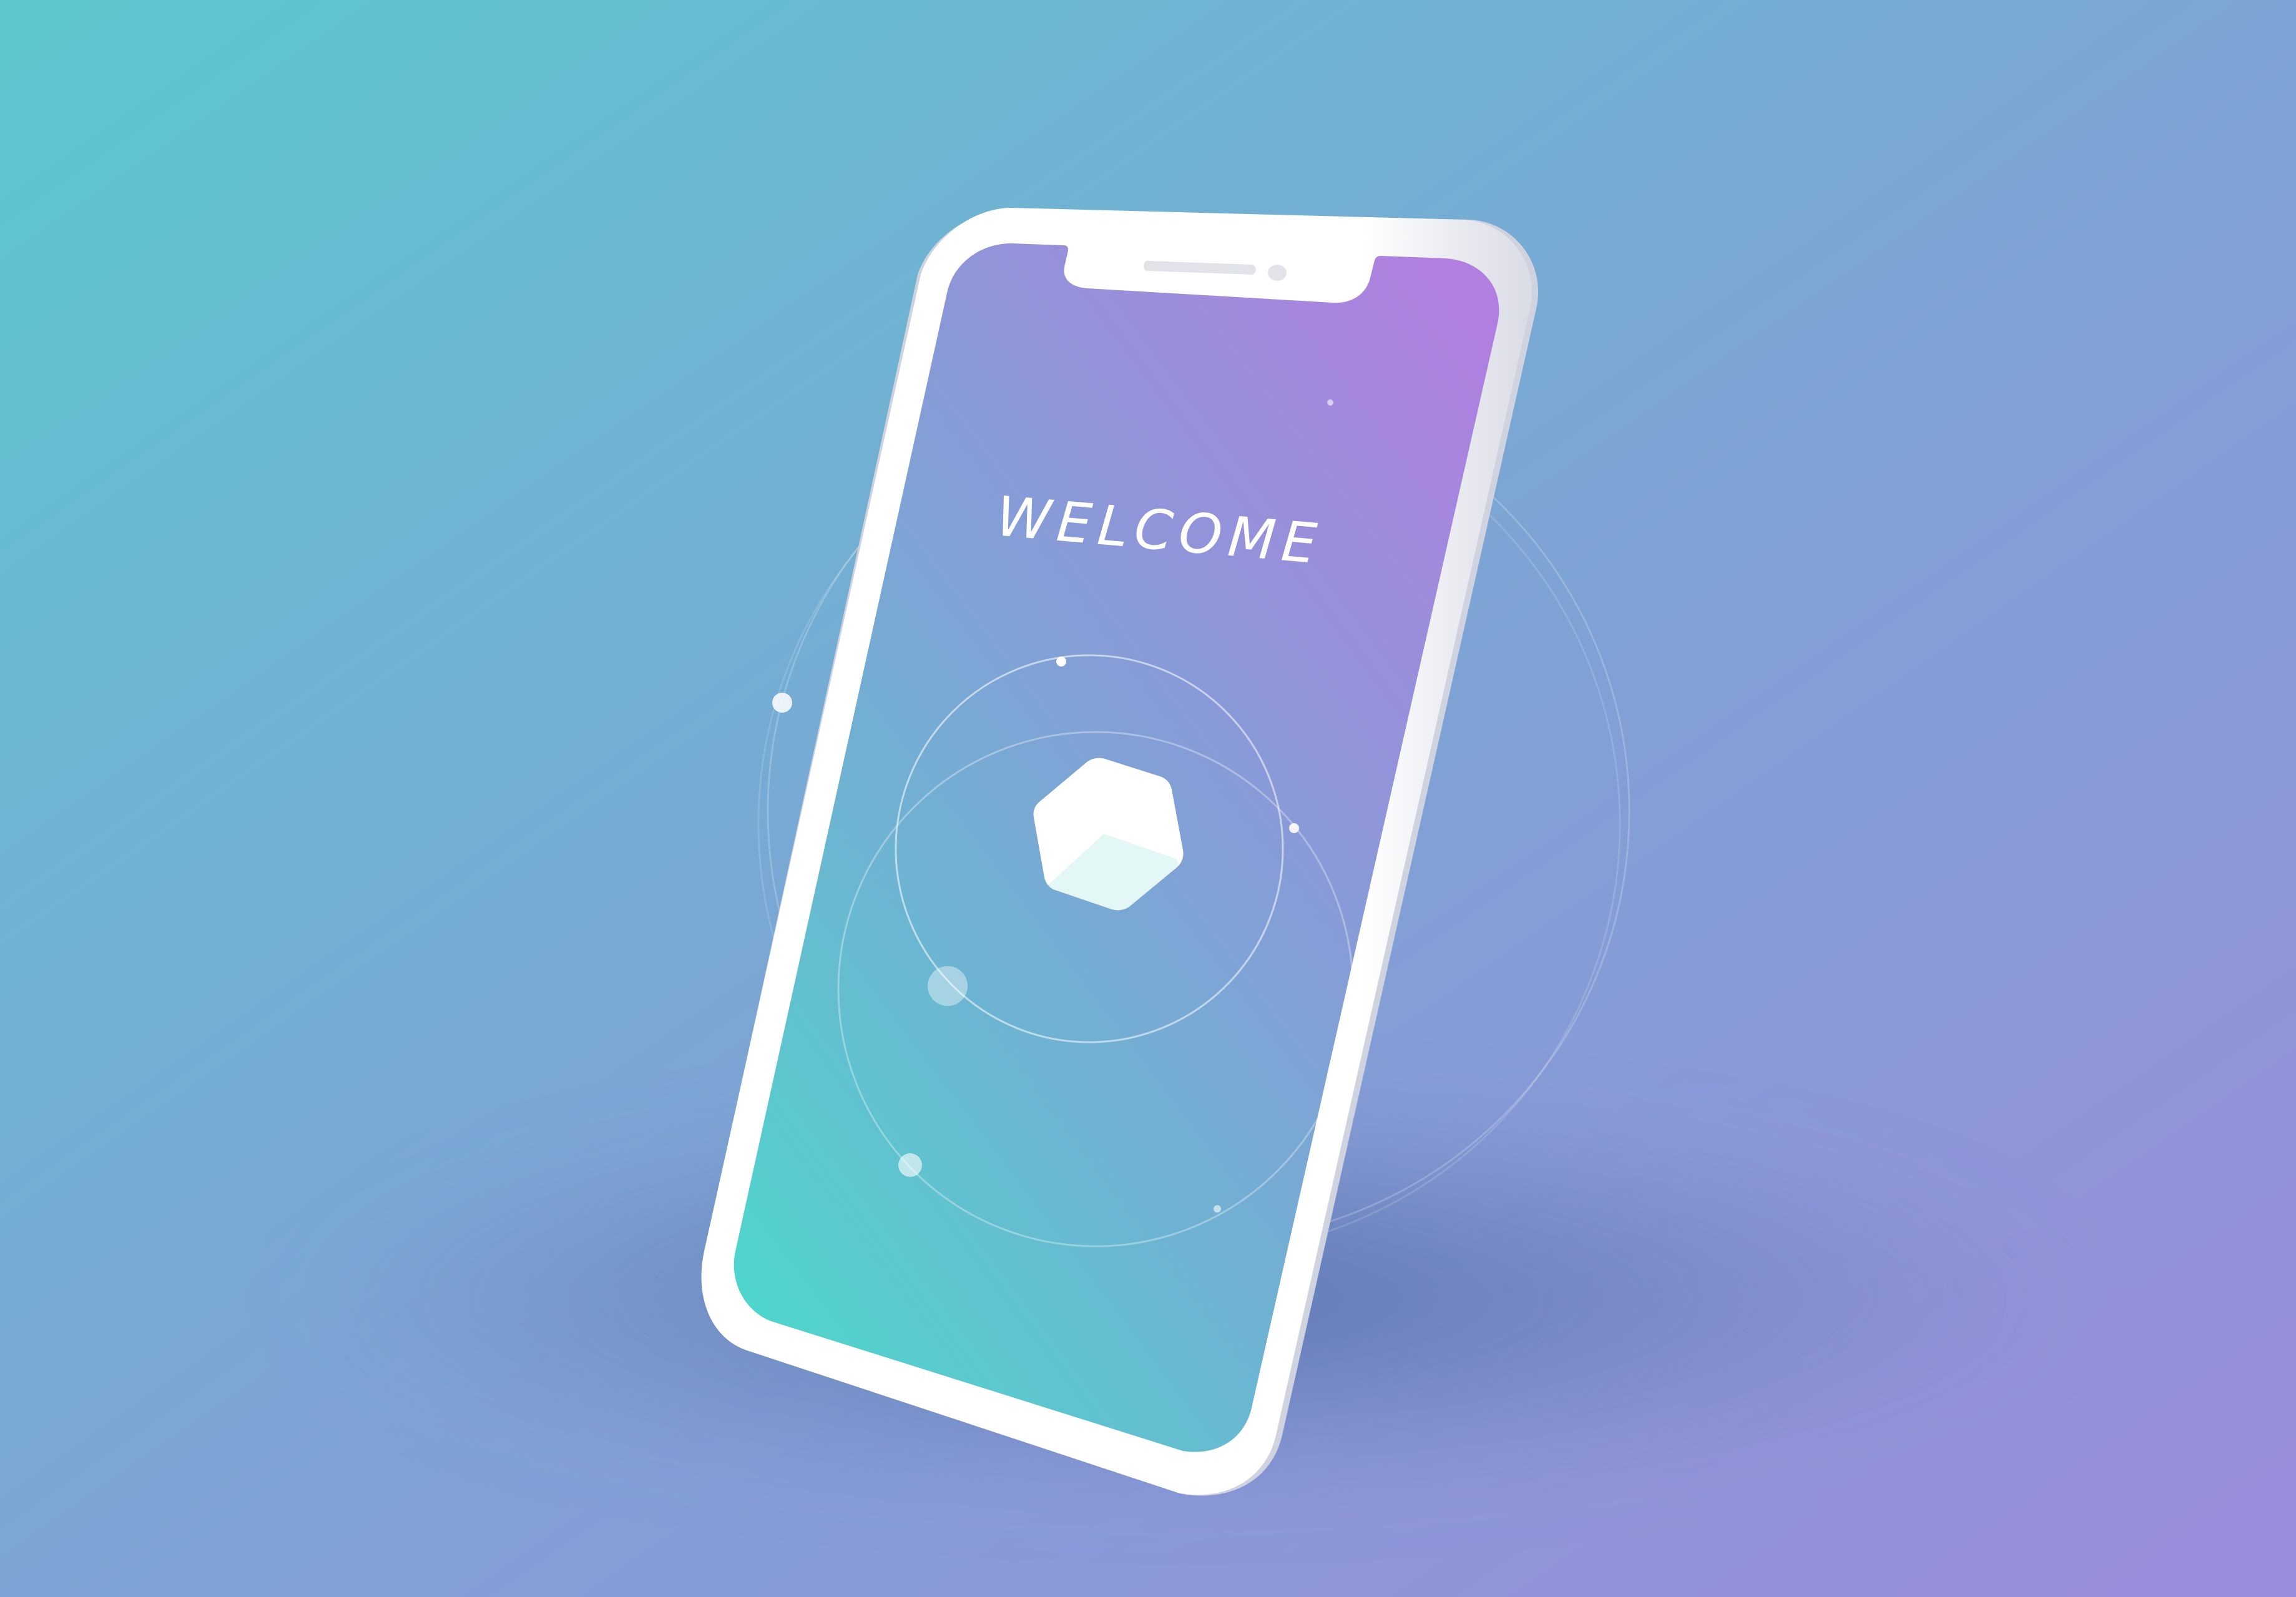 This screenshot has width=2296, height=1597. Describe the element at coordinates (1277, 273) in the screenshot. I see `front-camera-icon` at that location.